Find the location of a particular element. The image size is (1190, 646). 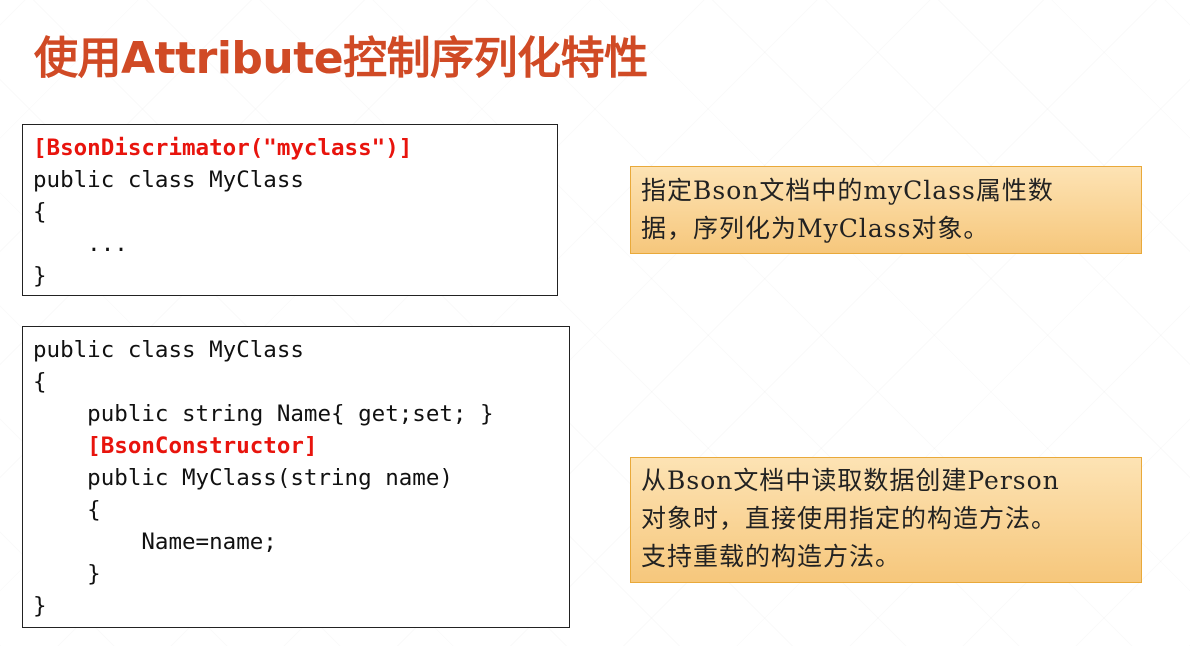

code-line: public MyClass(string name) is located at coordinates (243, 478).